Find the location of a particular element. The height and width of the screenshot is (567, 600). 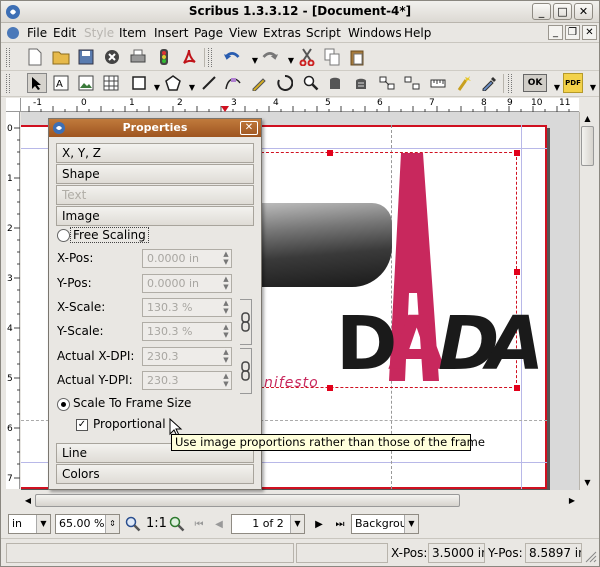

zoom-ratio-button: 1:1 is located at coordinates (156, 523).